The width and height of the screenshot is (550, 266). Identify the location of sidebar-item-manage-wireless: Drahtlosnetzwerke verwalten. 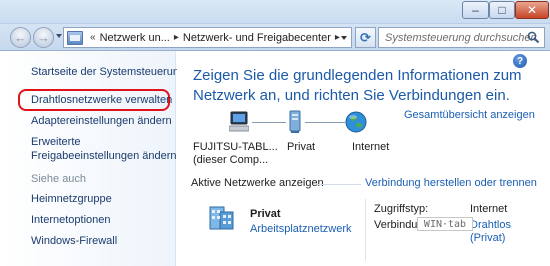
(101, 100).